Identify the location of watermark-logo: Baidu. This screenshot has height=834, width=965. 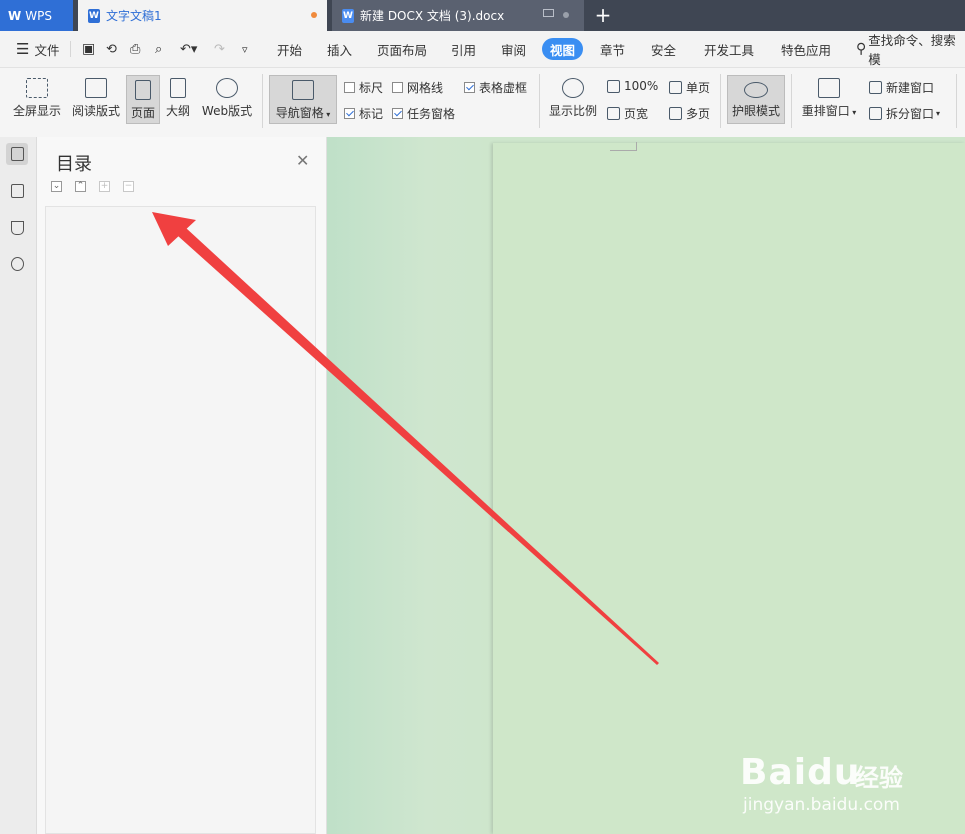
(800, 772).